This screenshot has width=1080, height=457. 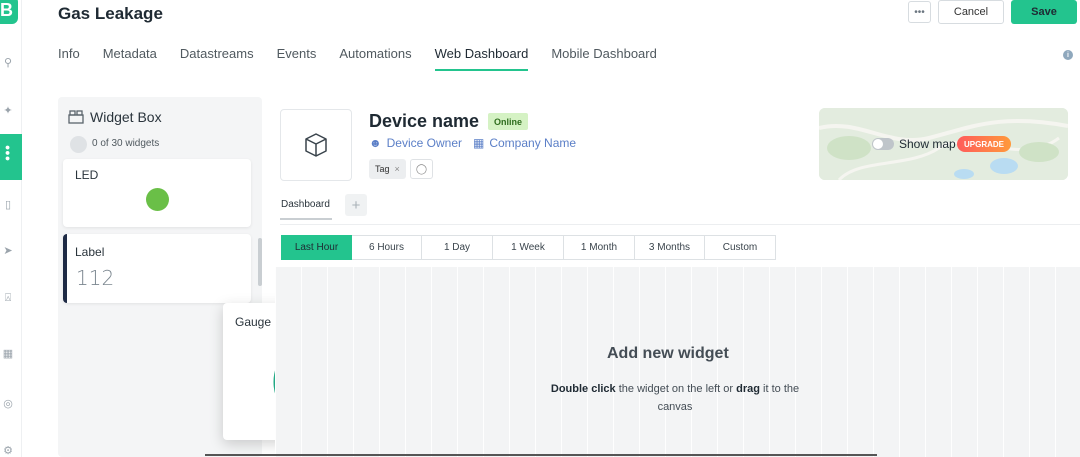 What do you see at coordinates (1044, 12) in the screenshot?
I see `save-button: Save` at bounding box center [1044, 12].